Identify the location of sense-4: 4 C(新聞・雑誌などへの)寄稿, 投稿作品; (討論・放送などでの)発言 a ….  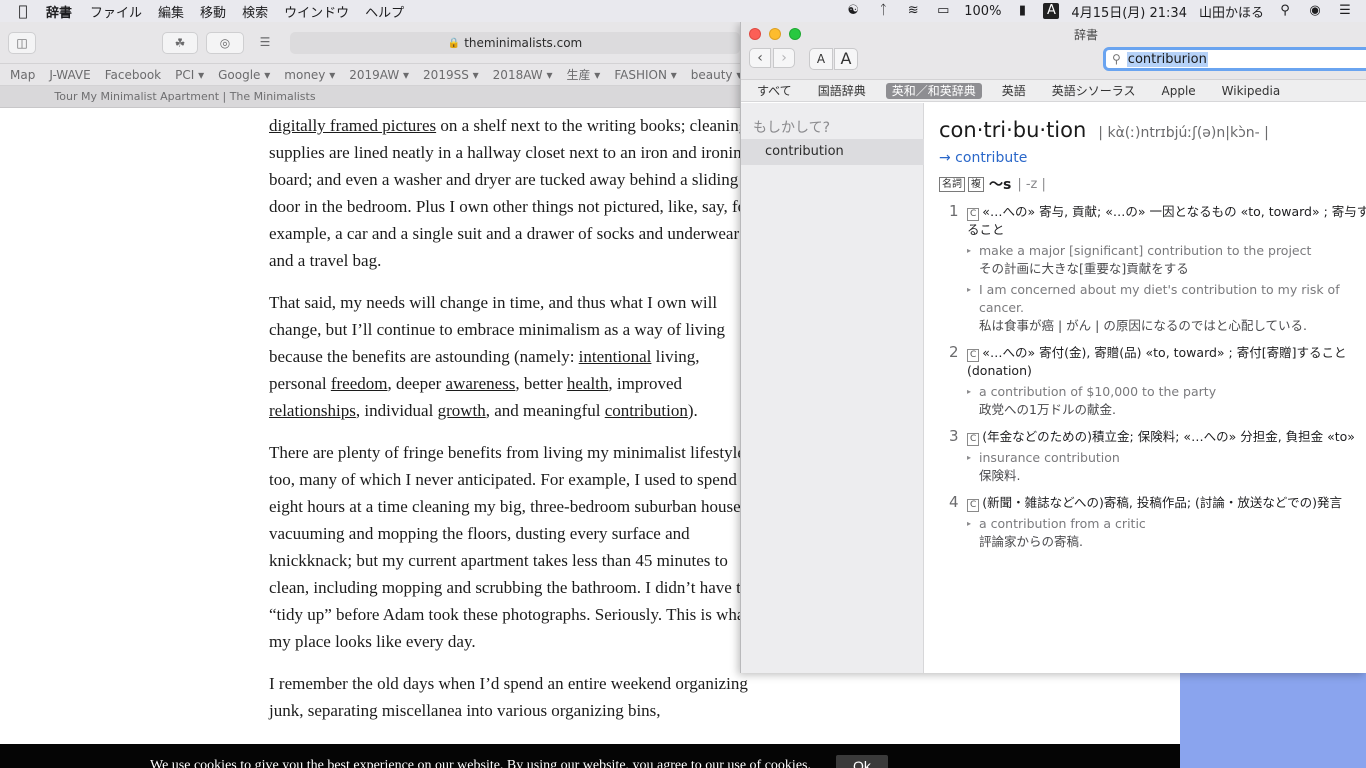
(1152, 522).